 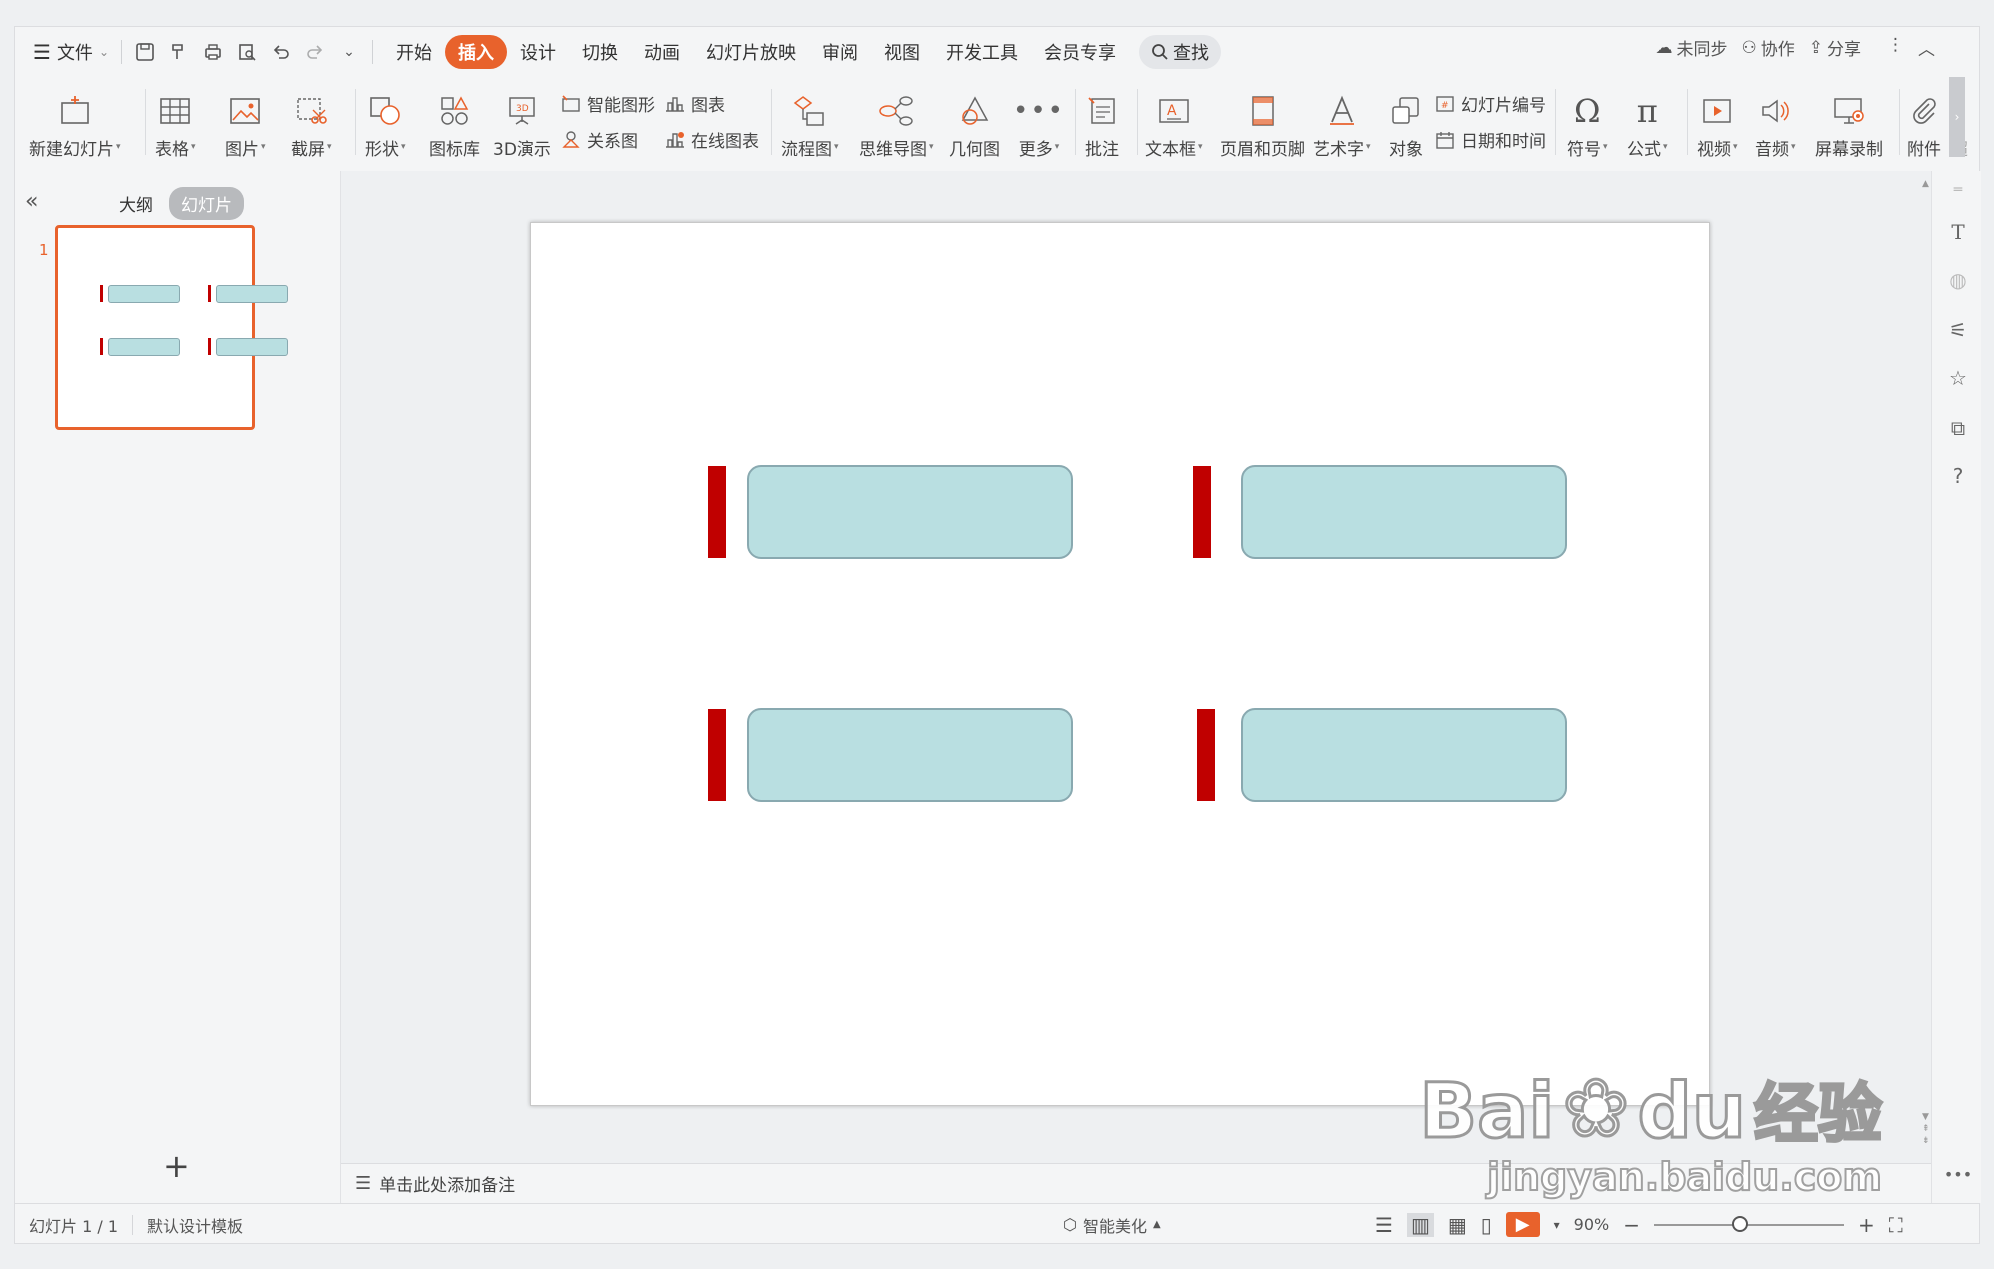 What do you see at coordinates (1102, 149) in the screenshot?
I see `comment-label: 批注` at bounding box center [1102, 149].